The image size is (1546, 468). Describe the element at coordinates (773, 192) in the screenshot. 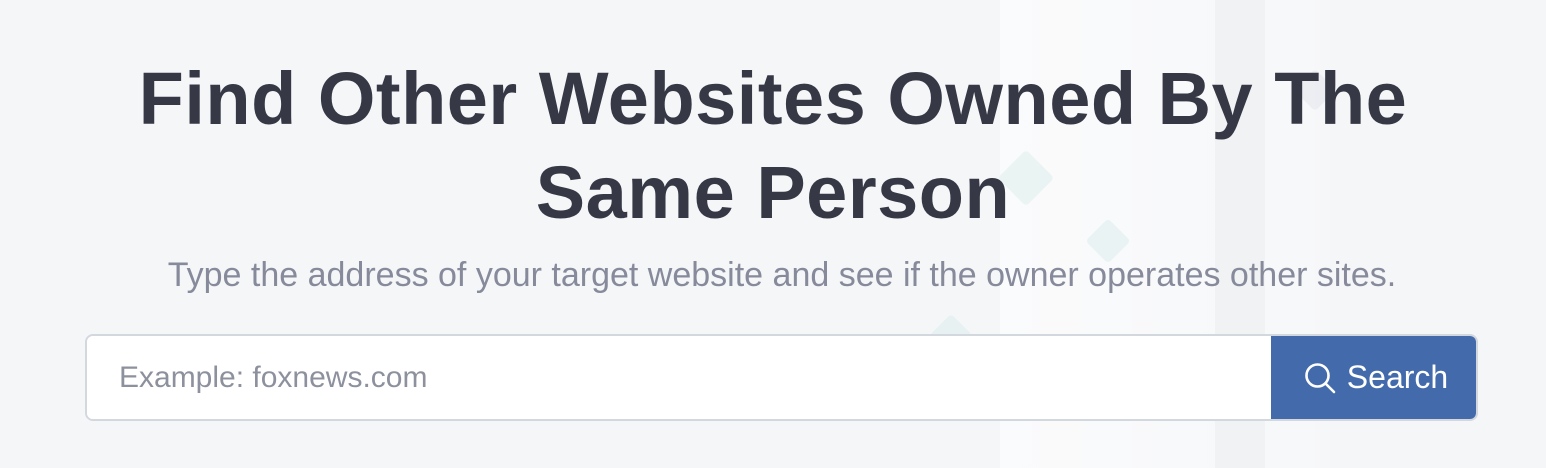

I see `page-title-line-2: Same Person` at that location.